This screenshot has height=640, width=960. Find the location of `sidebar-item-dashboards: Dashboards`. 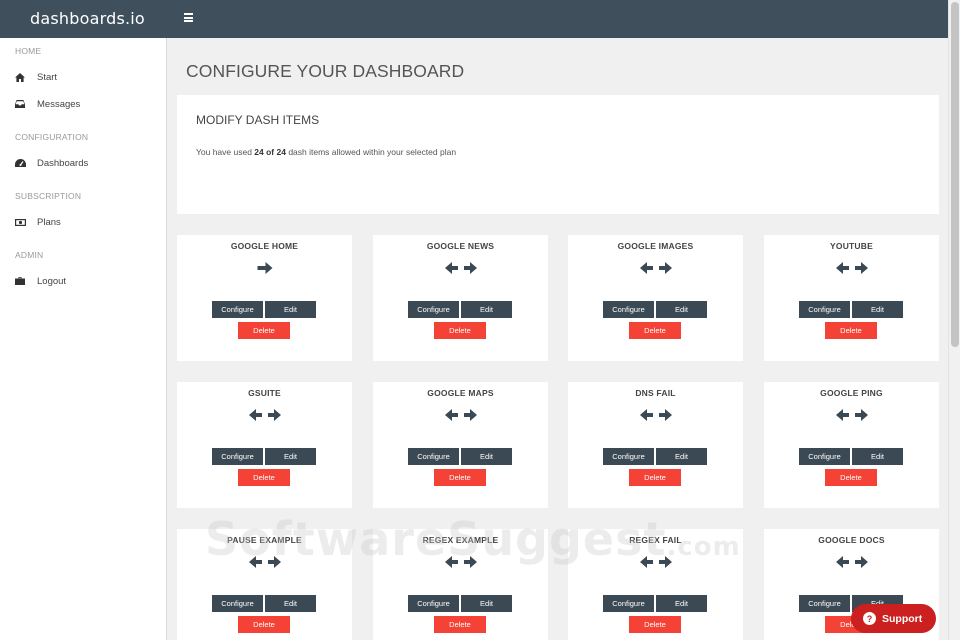

sidebar-item-dashboards: Dashboards is located at coordinates (85, 163).